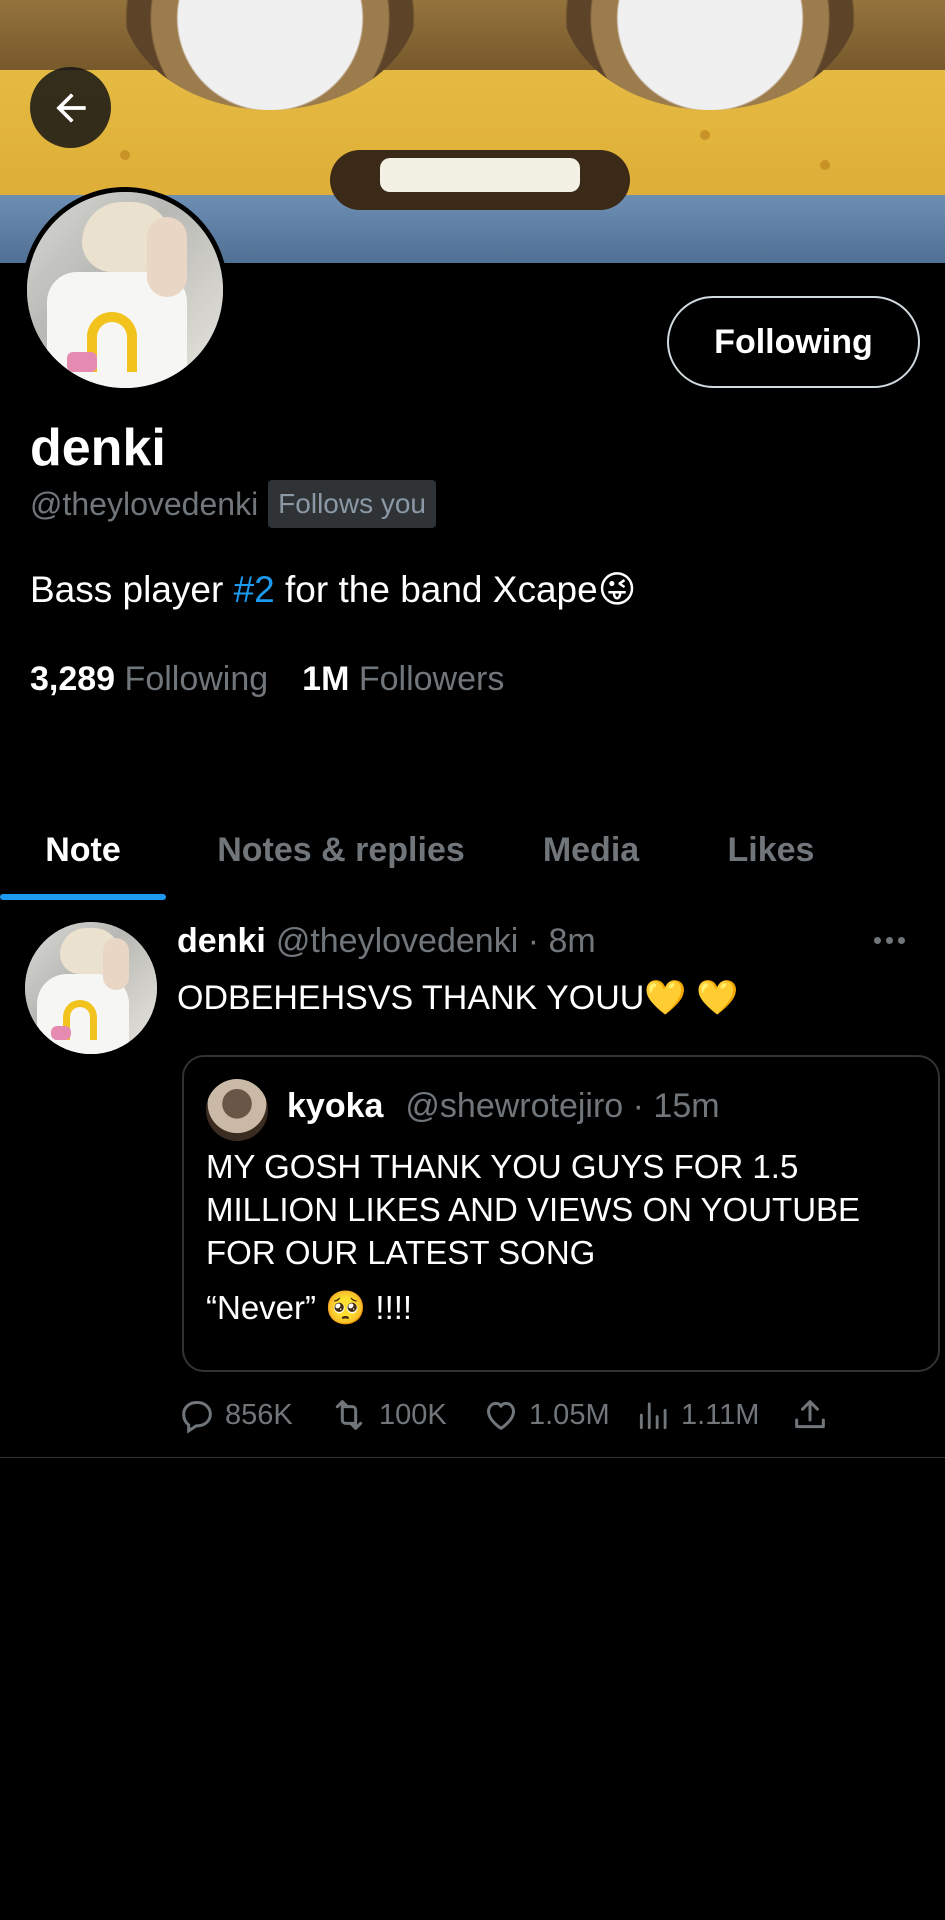 The height and width of the screenshot is (1920, 945). Describe the element at coordinates (793, 342) in the screenshot. I see `following-button: Following` at that location.